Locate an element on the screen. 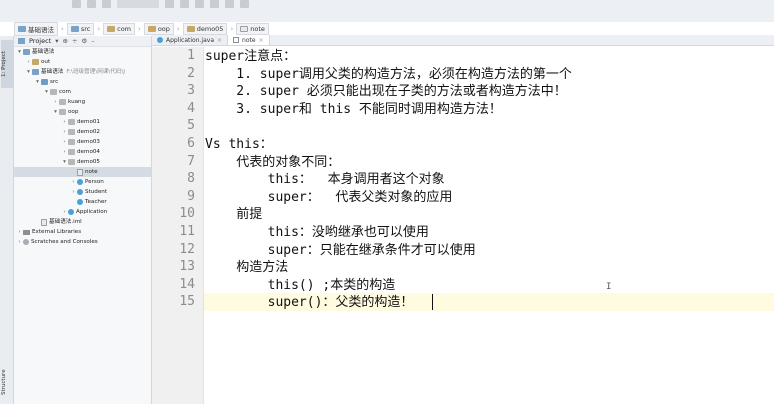  run-icon is located at coordinates (169, 4).